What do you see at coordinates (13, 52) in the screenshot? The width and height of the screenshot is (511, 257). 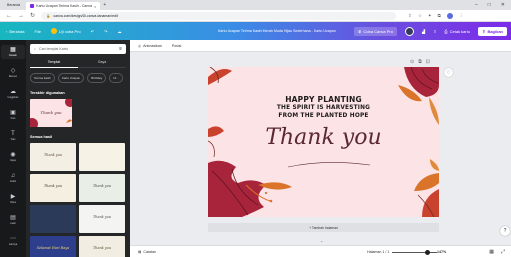 I see `rail-item-design: ▦ Desain` at bounding box center [13, 52].